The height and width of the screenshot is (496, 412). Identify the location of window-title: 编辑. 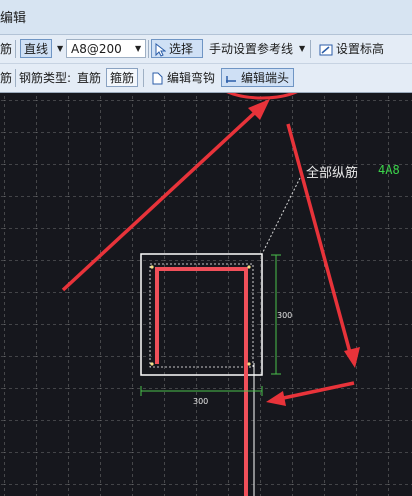
(13, 18).